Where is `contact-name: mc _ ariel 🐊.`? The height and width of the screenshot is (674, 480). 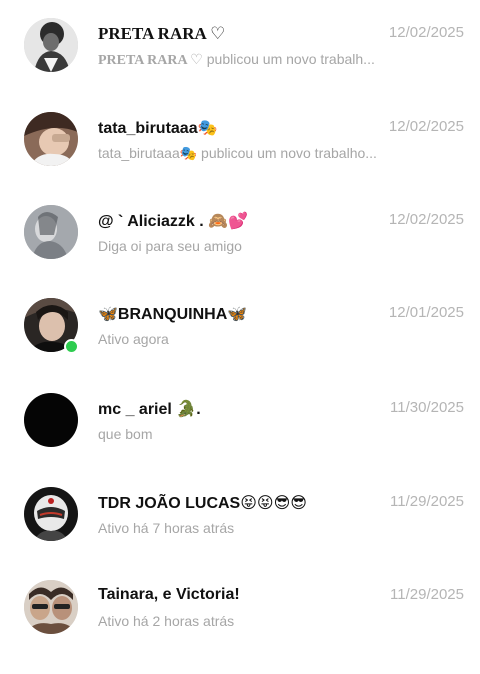 contact-name: mc _ ariel 🐊. is located at coordinates (149, 409).